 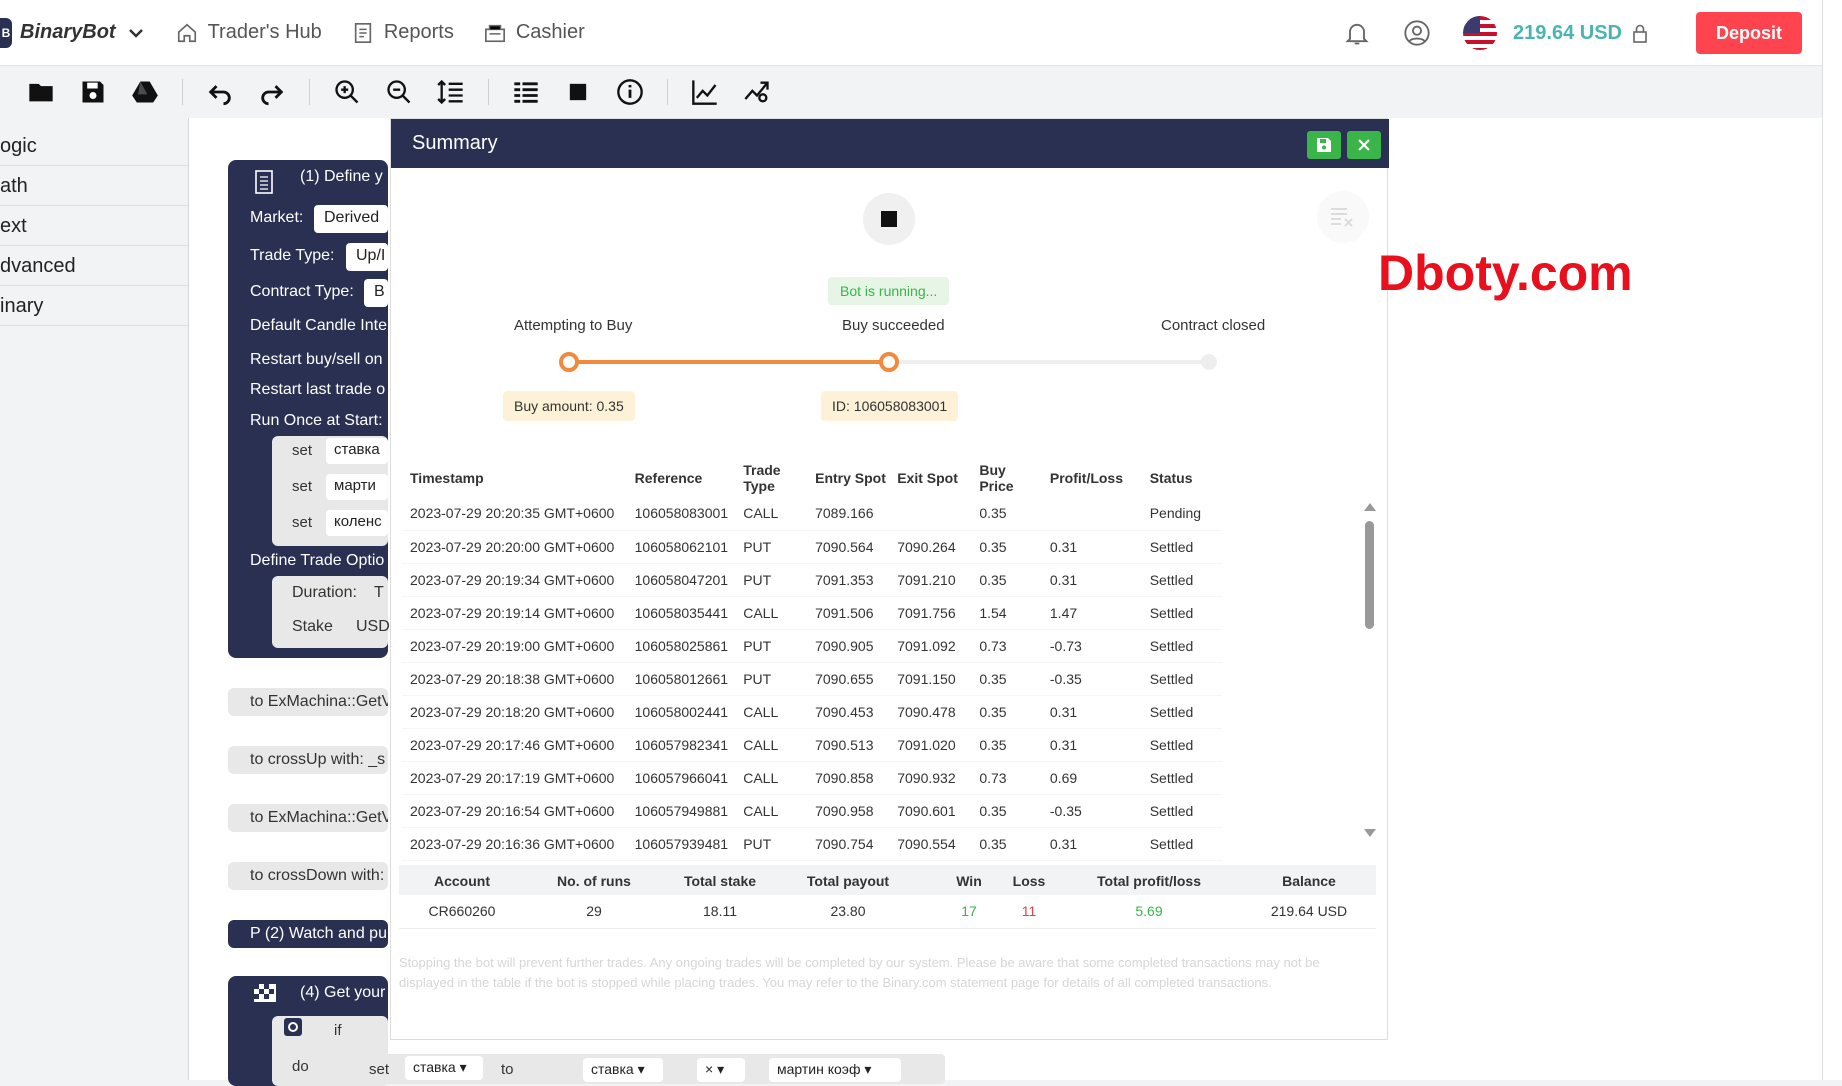 I want to click on trade-options-block: Duration: T Stake USD, so click(x=331, y=612).